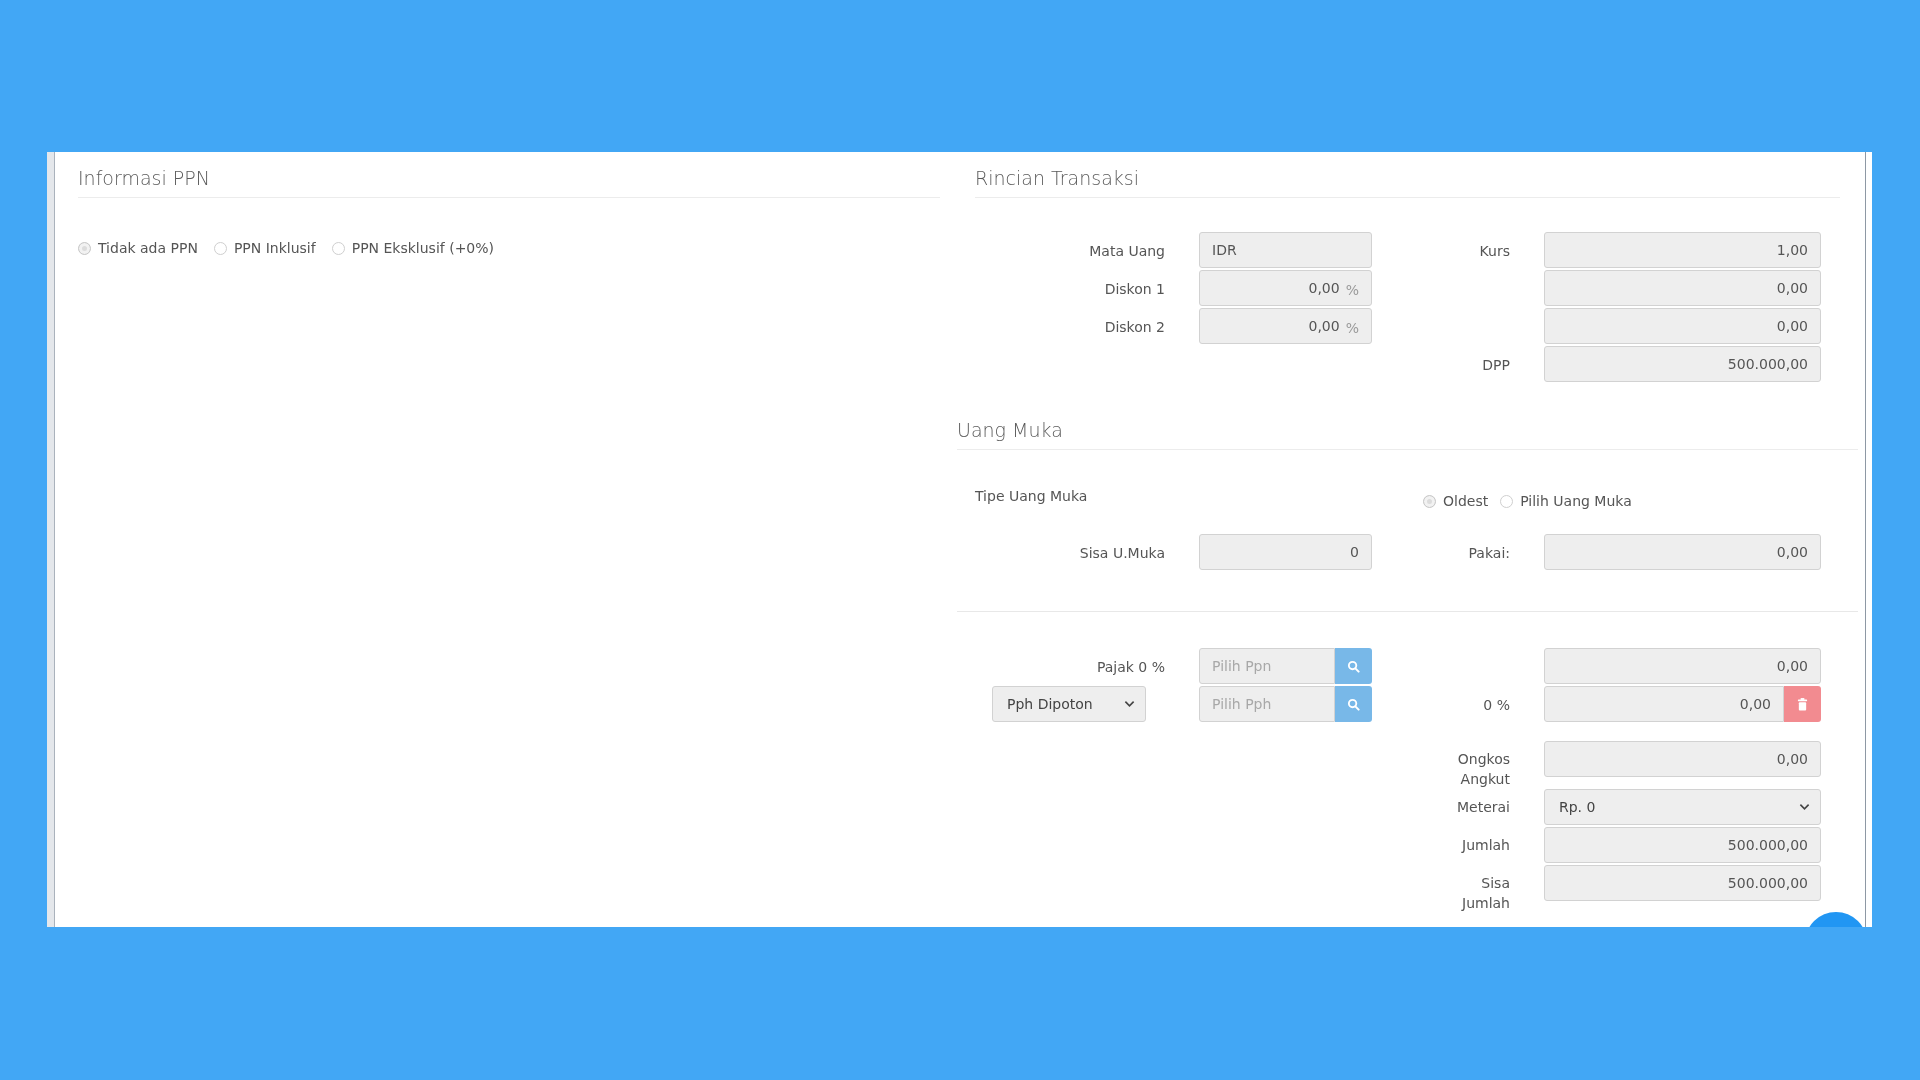 Image resolution: width=1920 pixels, height=1080 pixels. I want to click on field-label: Tipe Uang Muka, so click(1031, 496).